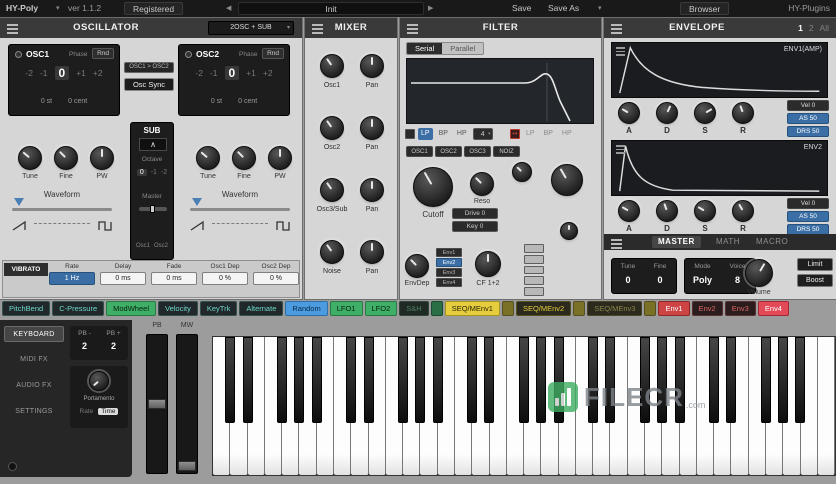 This screenshot has height=484, width=836. I want to click on env2-as-badge: AS 50, so click(808, 216).